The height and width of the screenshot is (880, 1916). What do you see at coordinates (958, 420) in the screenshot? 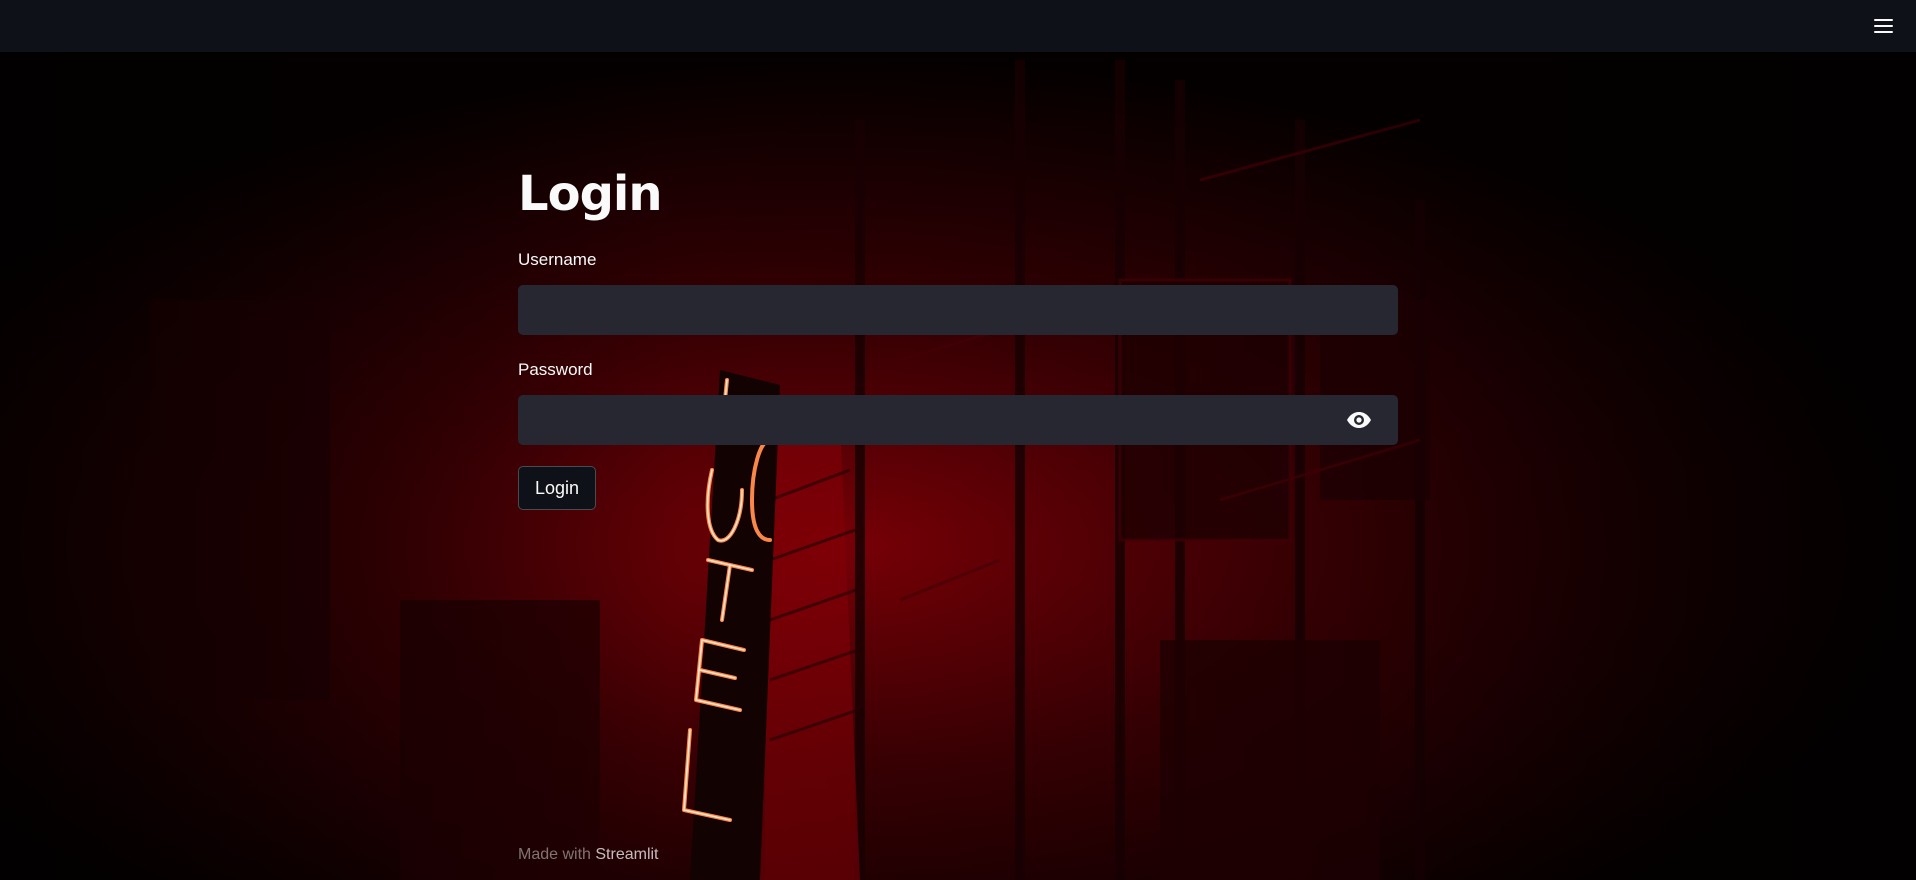
I see `password-input` at bounding box center [958, 420].